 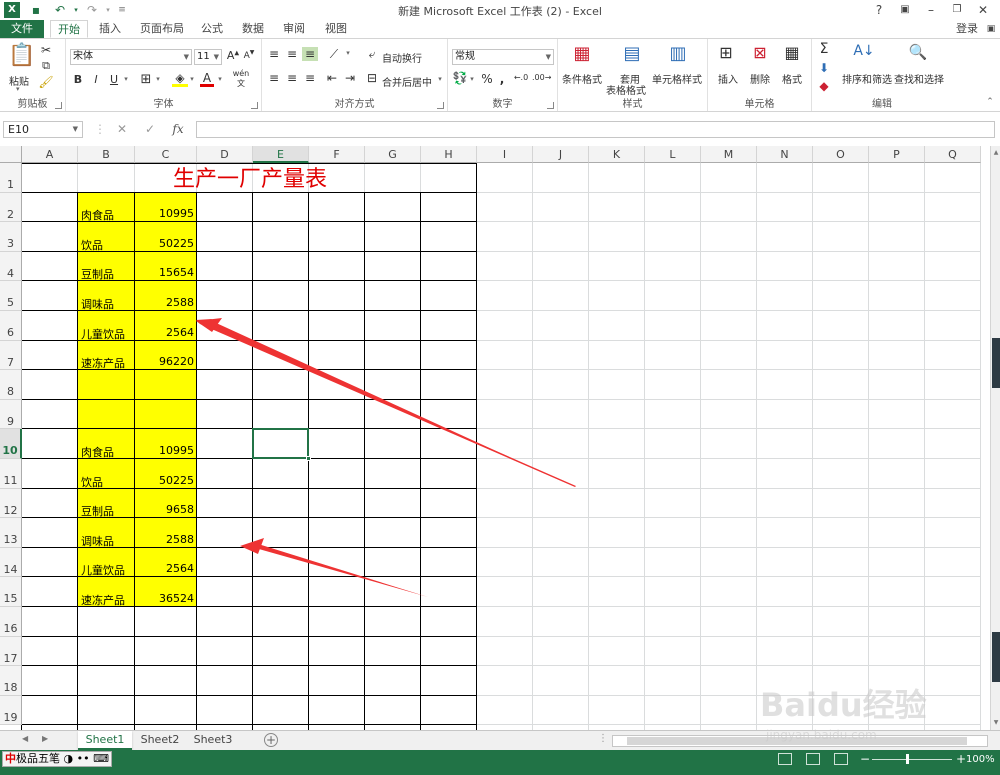 What do you see at coordinates (110, 29) in the screenshot?
I see `tab-insert: 插入` at bounding box center [110, 29].